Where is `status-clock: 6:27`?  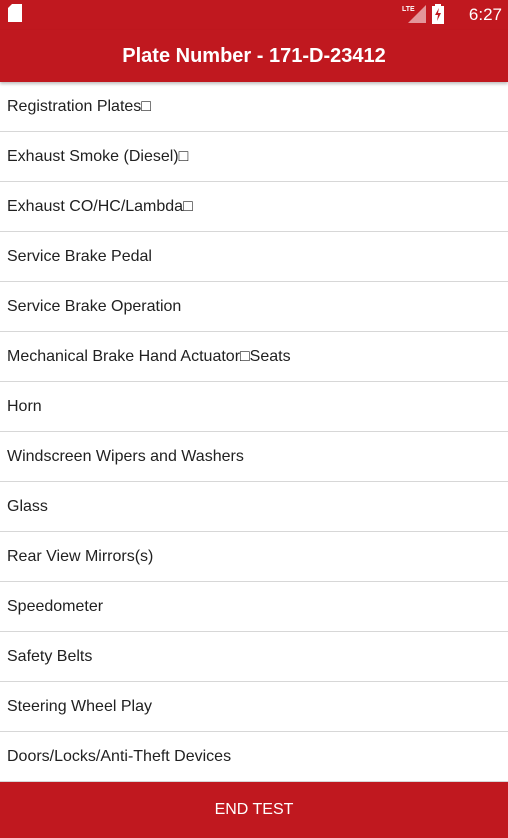
status-clock: 6:27 is located at coordinates (485, 14).